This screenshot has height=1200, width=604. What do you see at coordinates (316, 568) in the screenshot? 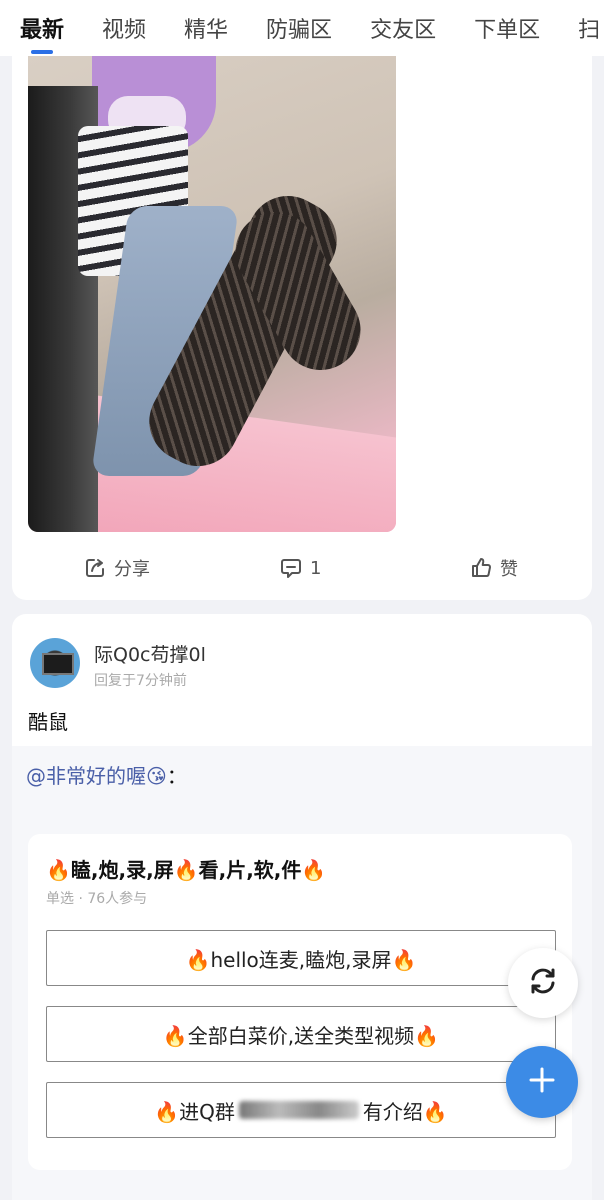
I see `comment-count: 1` at bounding box center [316, 568].